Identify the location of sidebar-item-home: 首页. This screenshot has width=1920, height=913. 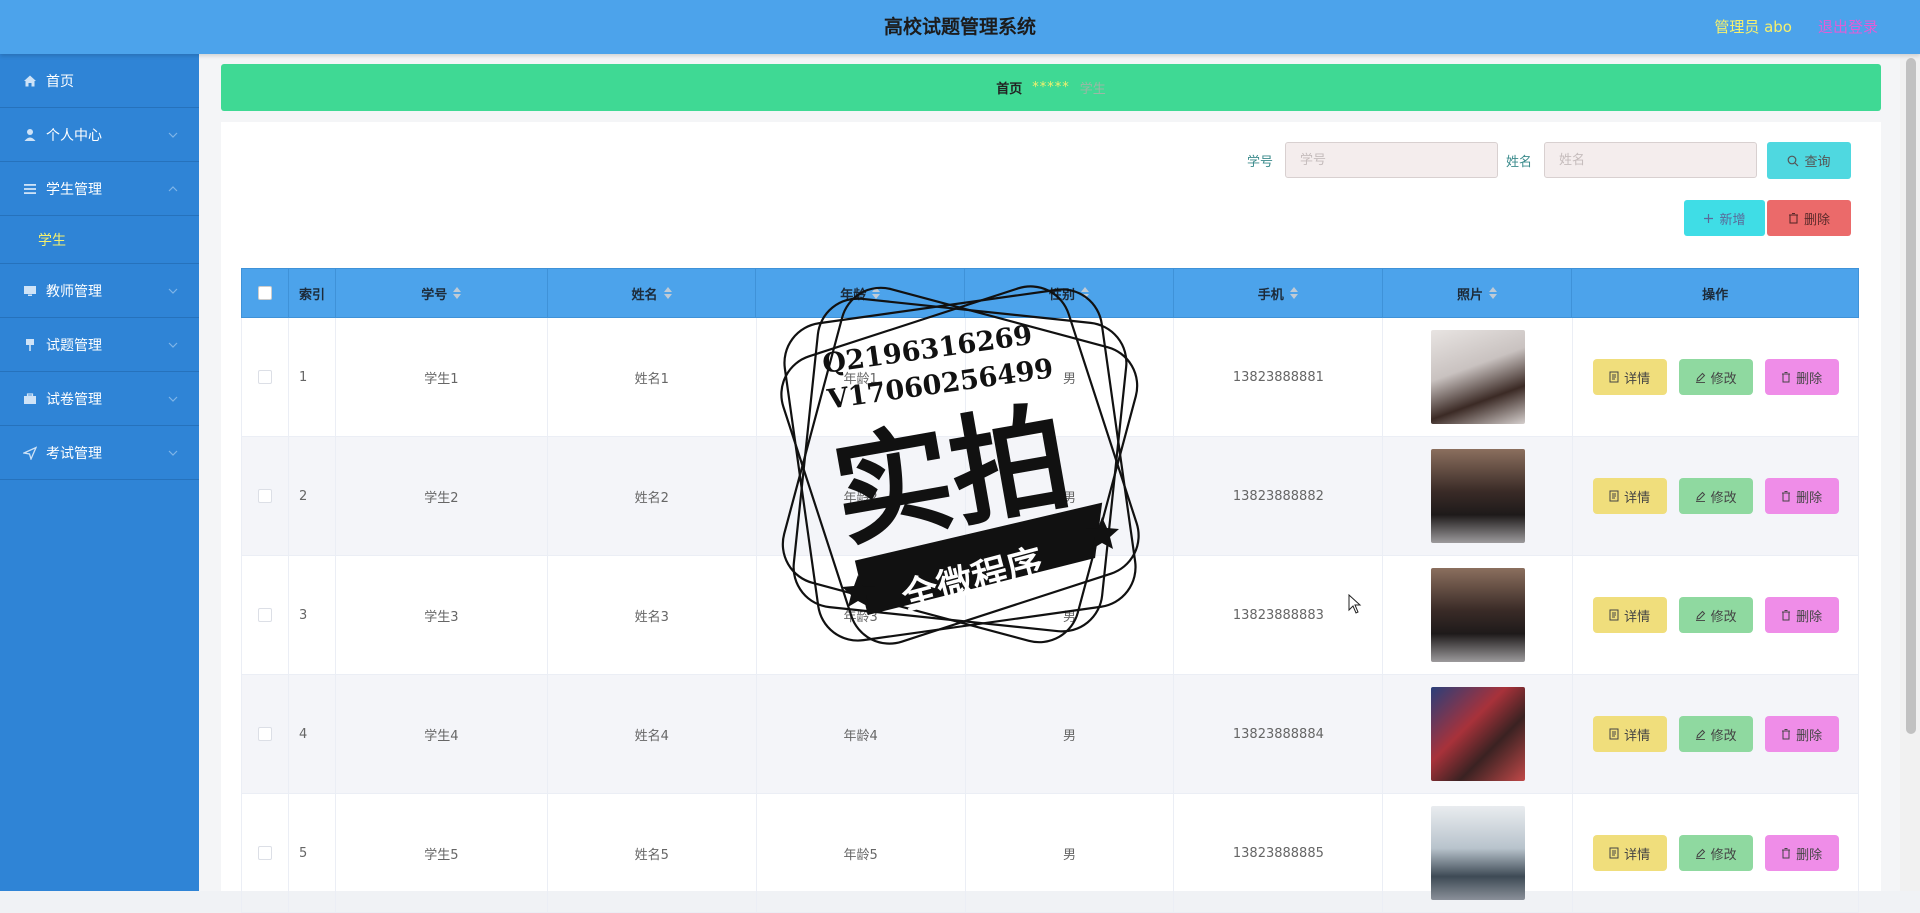
(99, 81).